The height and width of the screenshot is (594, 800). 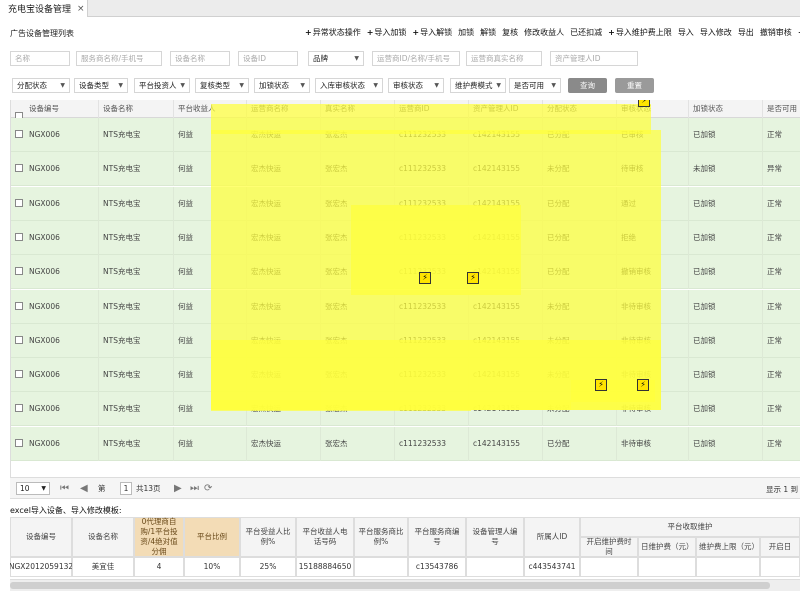 I want to click on template-cell-device-no: NGX2012059132, so click(x=41, y=567).